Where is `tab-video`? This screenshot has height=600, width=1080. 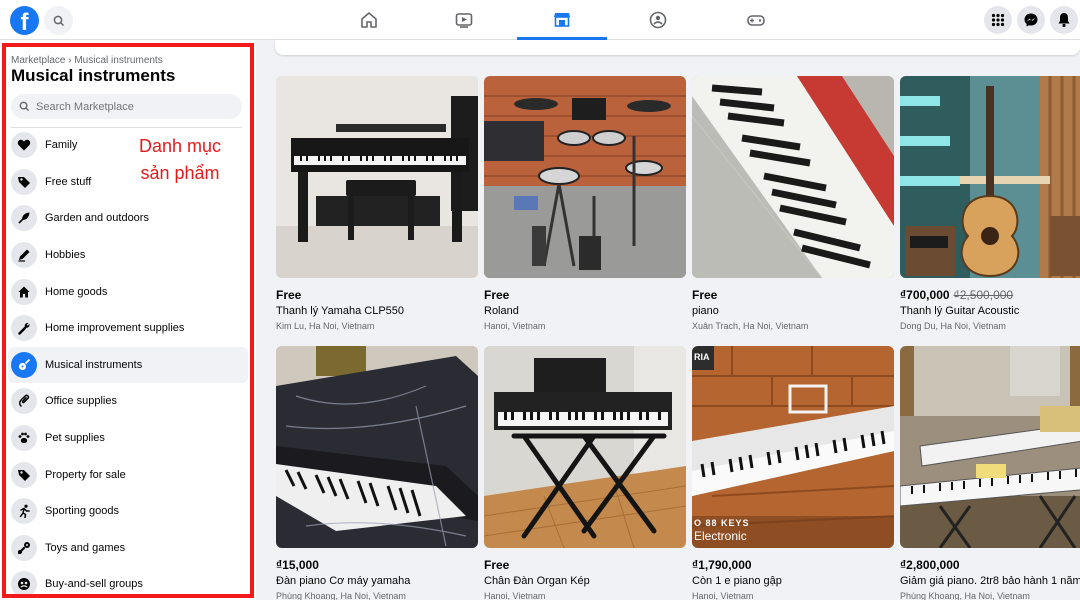
tab-video is located at coordinates (464, 20).